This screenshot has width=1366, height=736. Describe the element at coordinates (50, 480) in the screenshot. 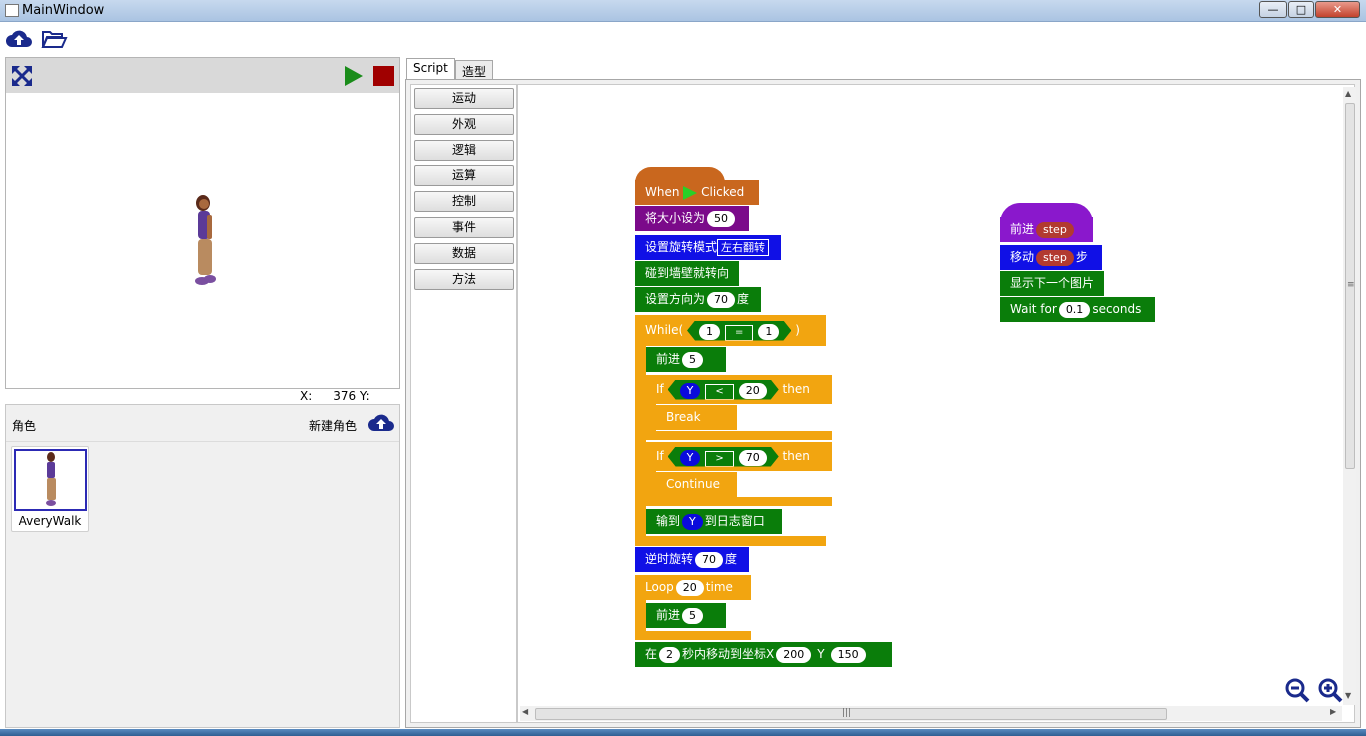

I see `sprite-thumbnail` at that location.